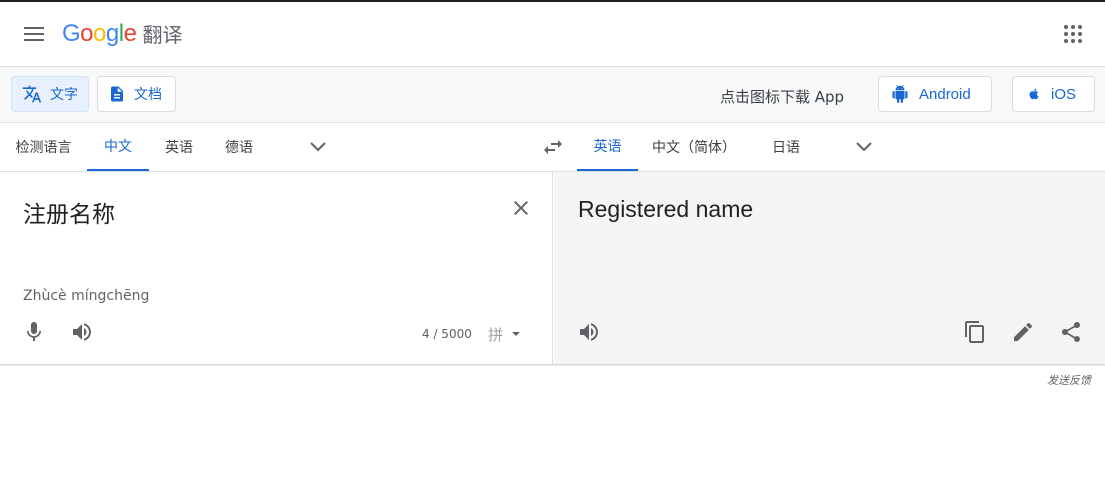 Image resolution: width=1105 pixels, height=491 pixels. I want to click on copy-icon, so click(974, 332).